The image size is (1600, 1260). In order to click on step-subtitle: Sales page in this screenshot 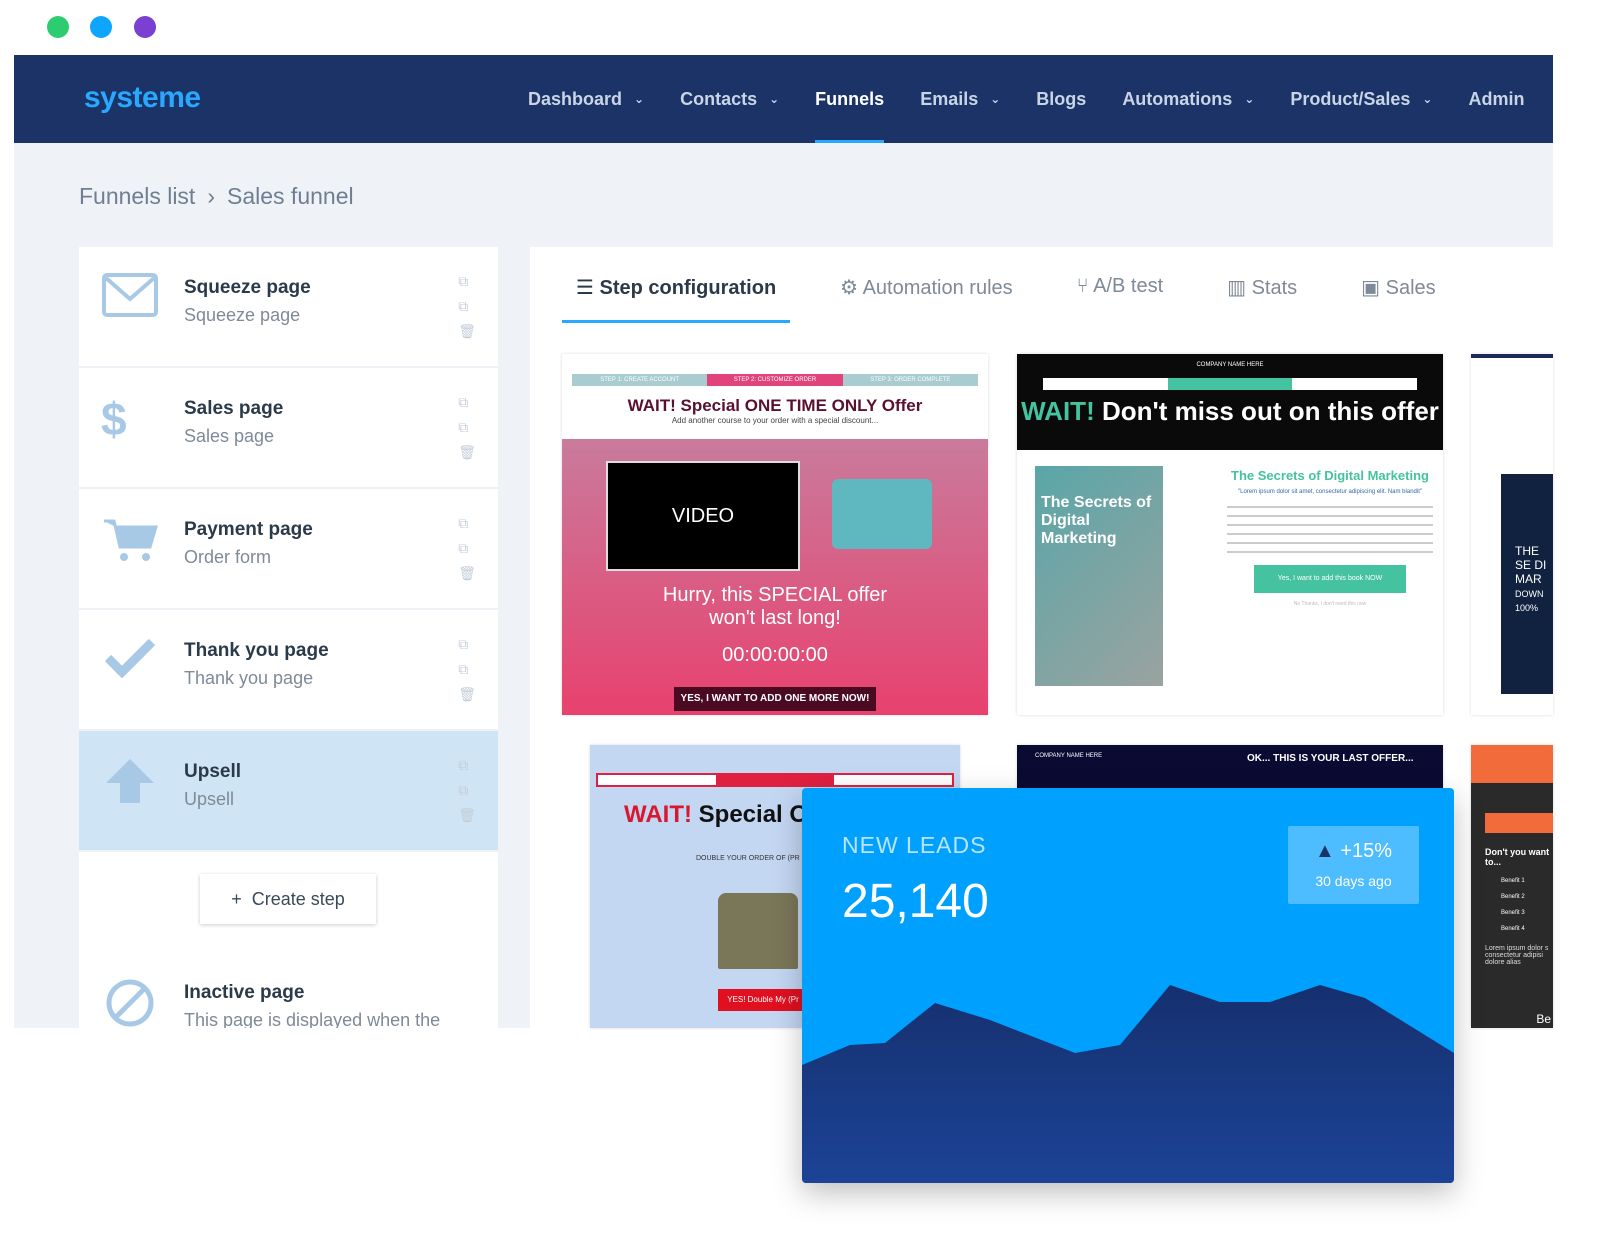, I will do `click(229, 436)`.